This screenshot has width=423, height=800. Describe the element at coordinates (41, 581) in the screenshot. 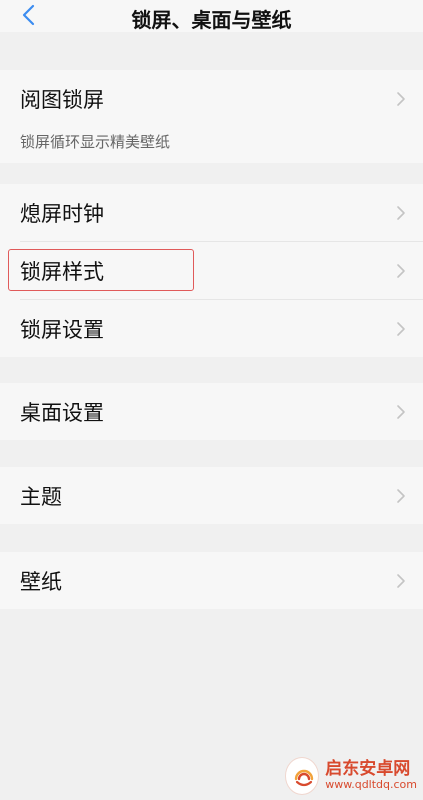

I see `list-item-label: 壁纸` at that location.